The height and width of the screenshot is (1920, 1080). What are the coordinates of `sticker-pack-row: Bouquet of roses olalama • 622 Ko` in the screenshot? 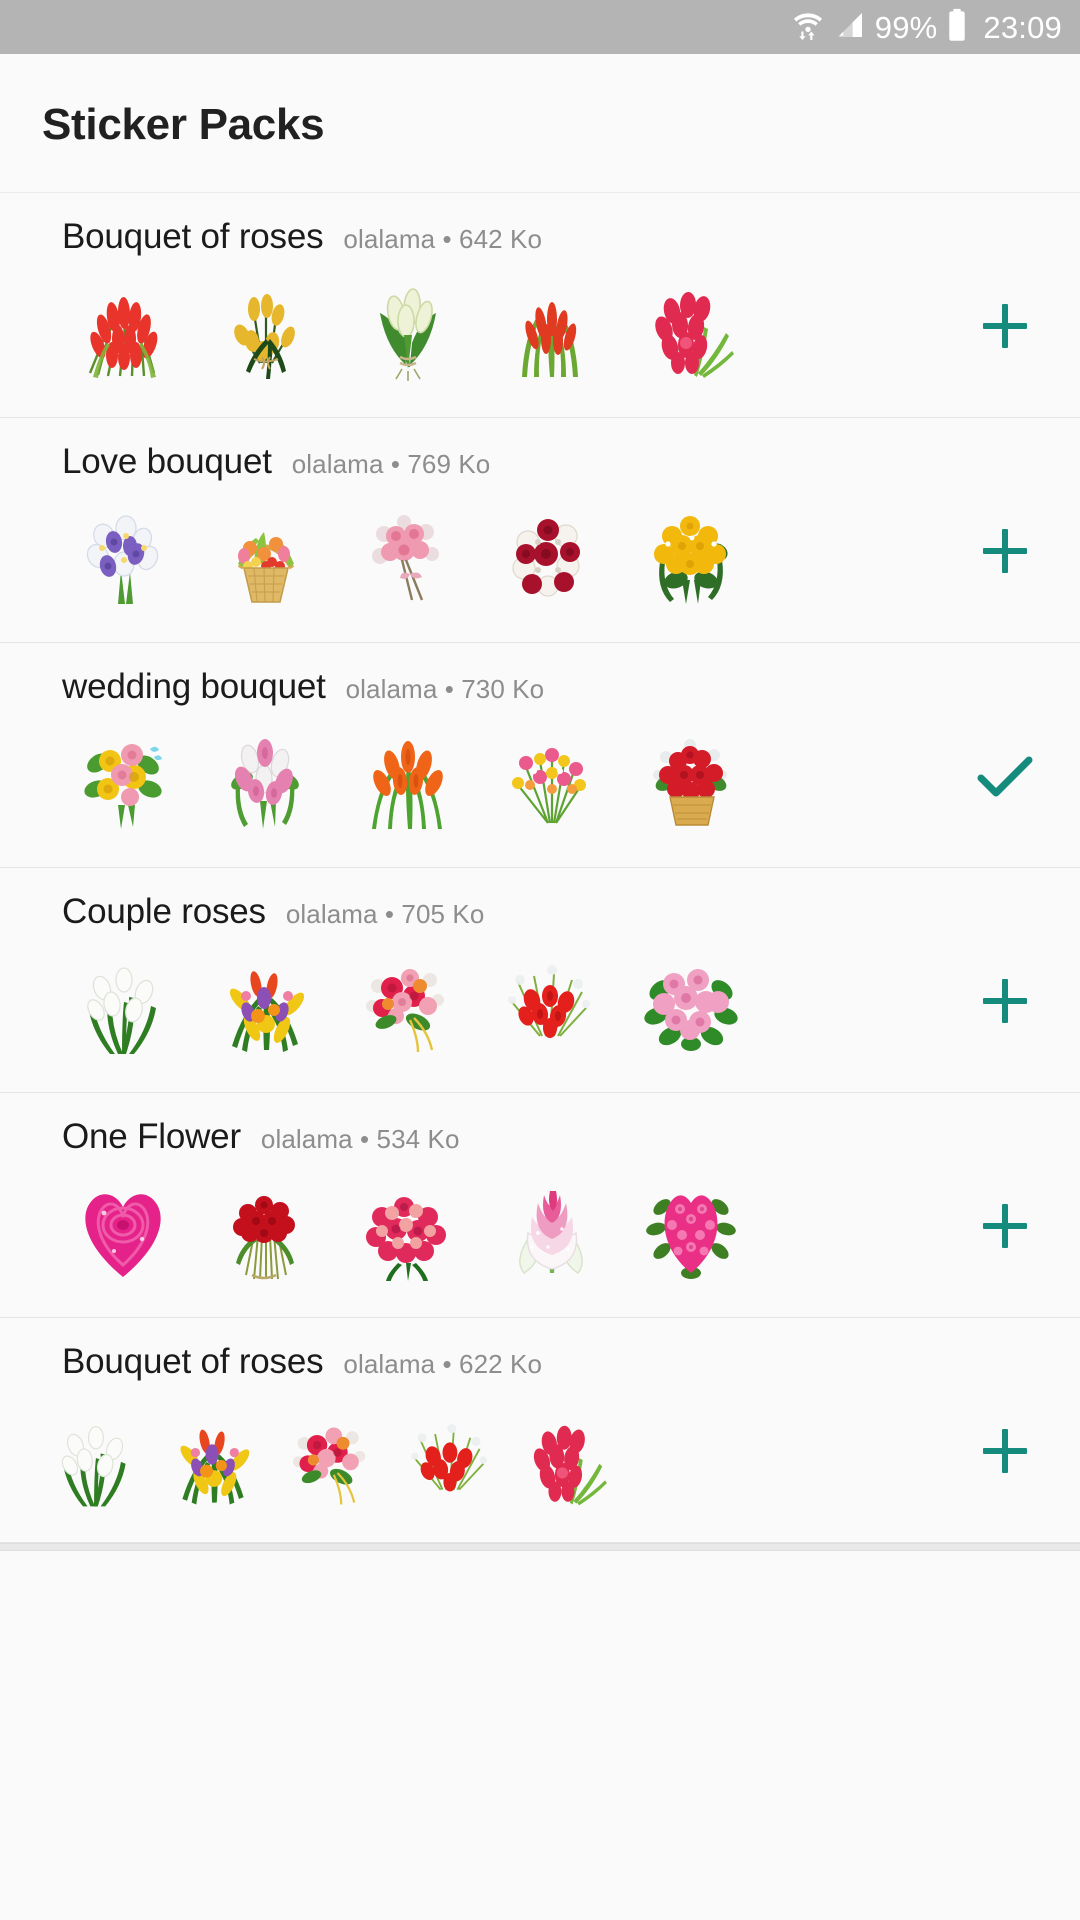 It's located at (540, 1430).